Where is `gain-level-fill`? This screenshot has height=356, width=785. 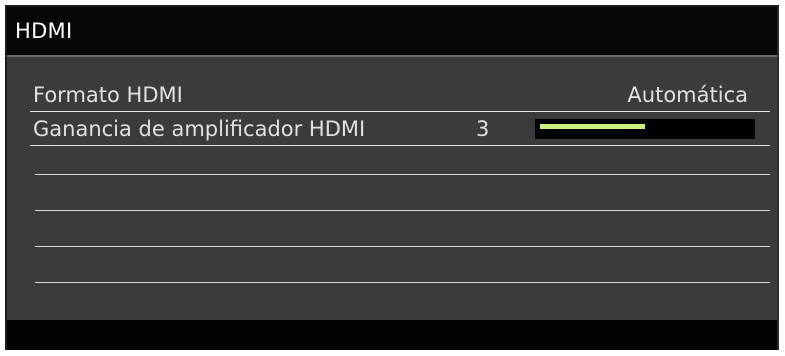 gain-level-fill is located at coordinates (592, 126).